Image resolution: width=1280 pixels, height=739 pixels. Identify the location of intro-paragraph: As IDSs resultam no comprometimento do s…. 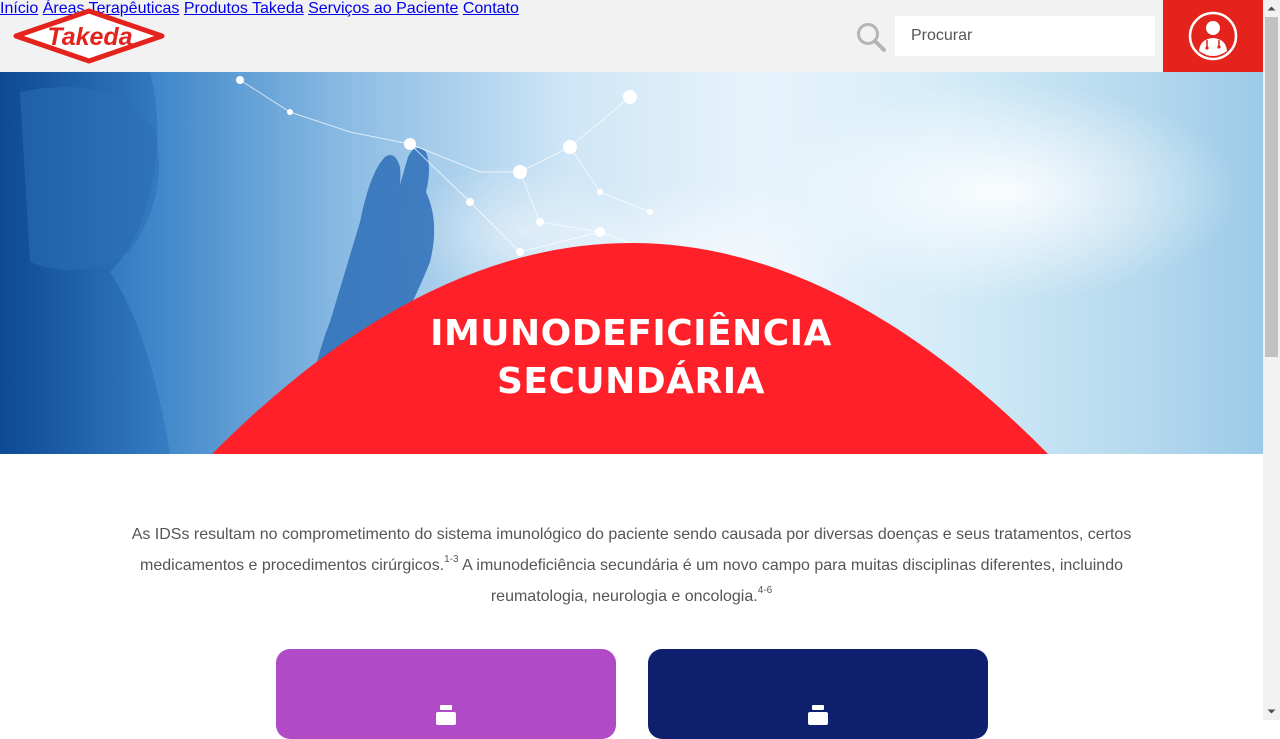
(631, 565).